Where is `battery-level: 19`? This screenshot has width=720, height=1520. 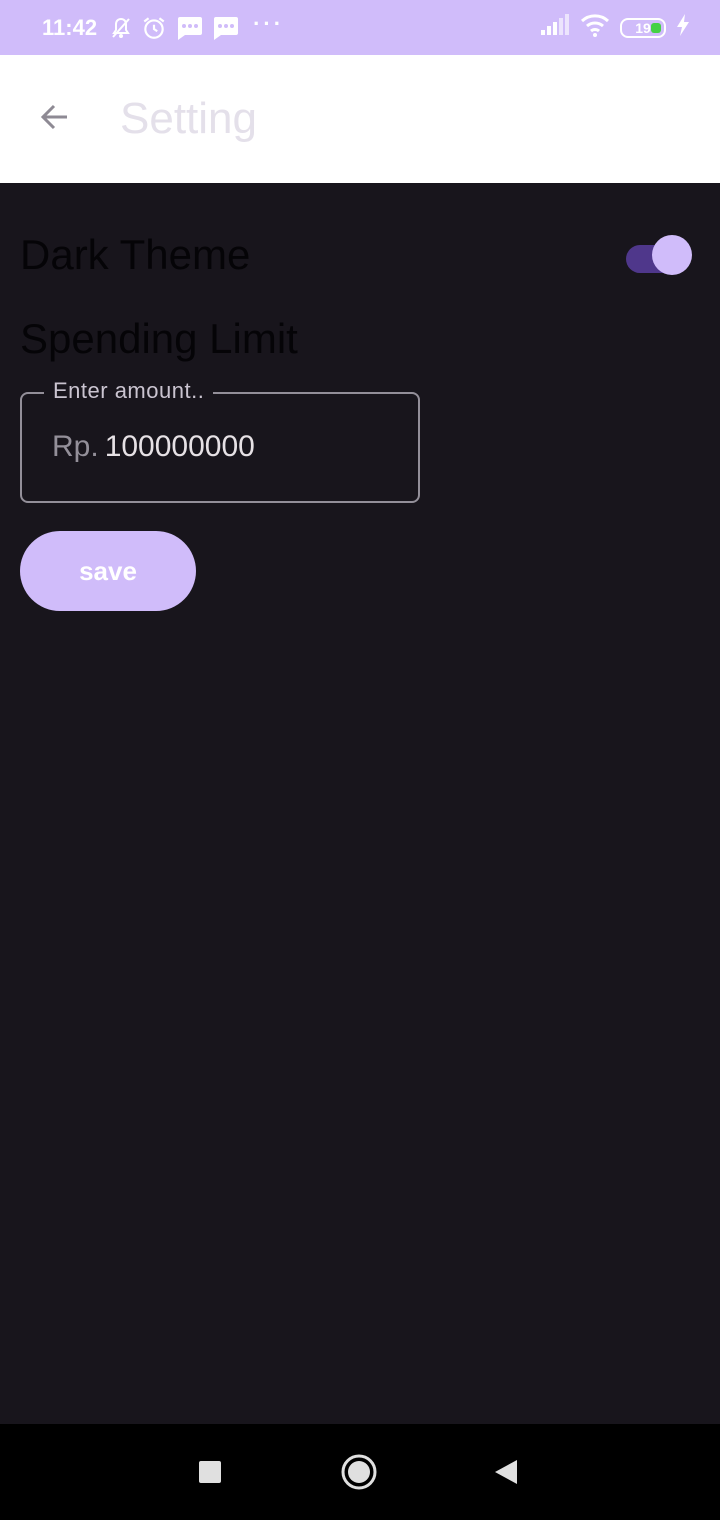 battery-level: 19 is located at coordinates (643, 27).